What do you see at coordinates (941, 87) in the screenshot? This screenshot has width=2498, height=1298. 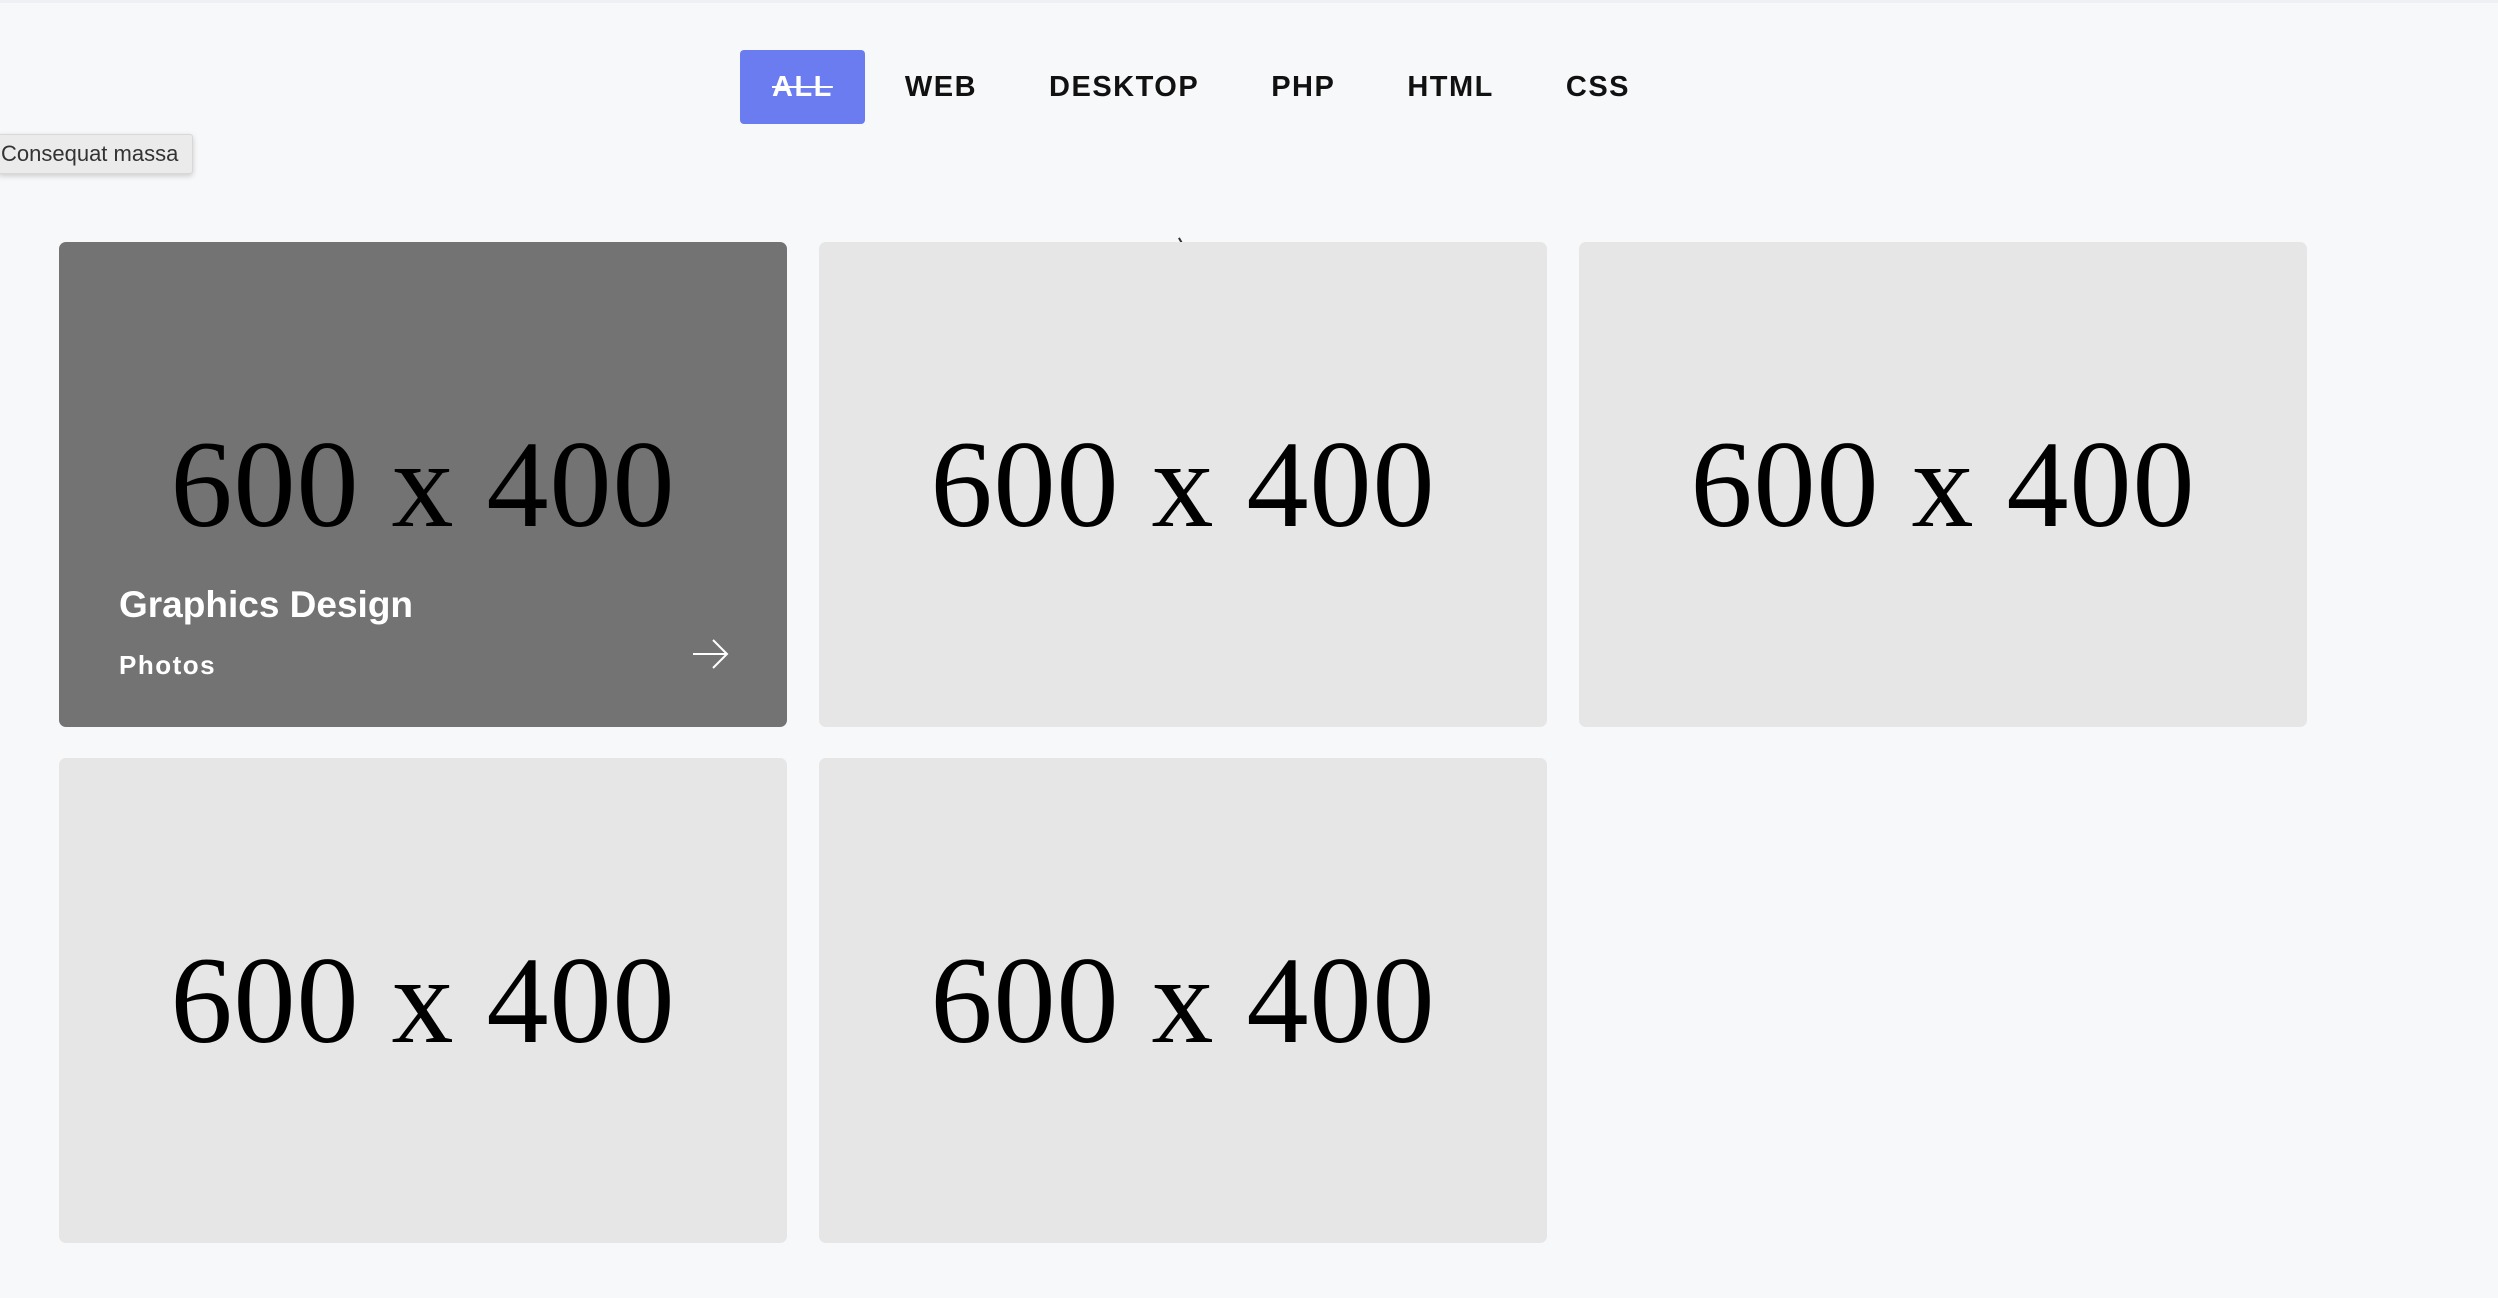 I see `filter-web: WEB` at bounding box center [941, 87].